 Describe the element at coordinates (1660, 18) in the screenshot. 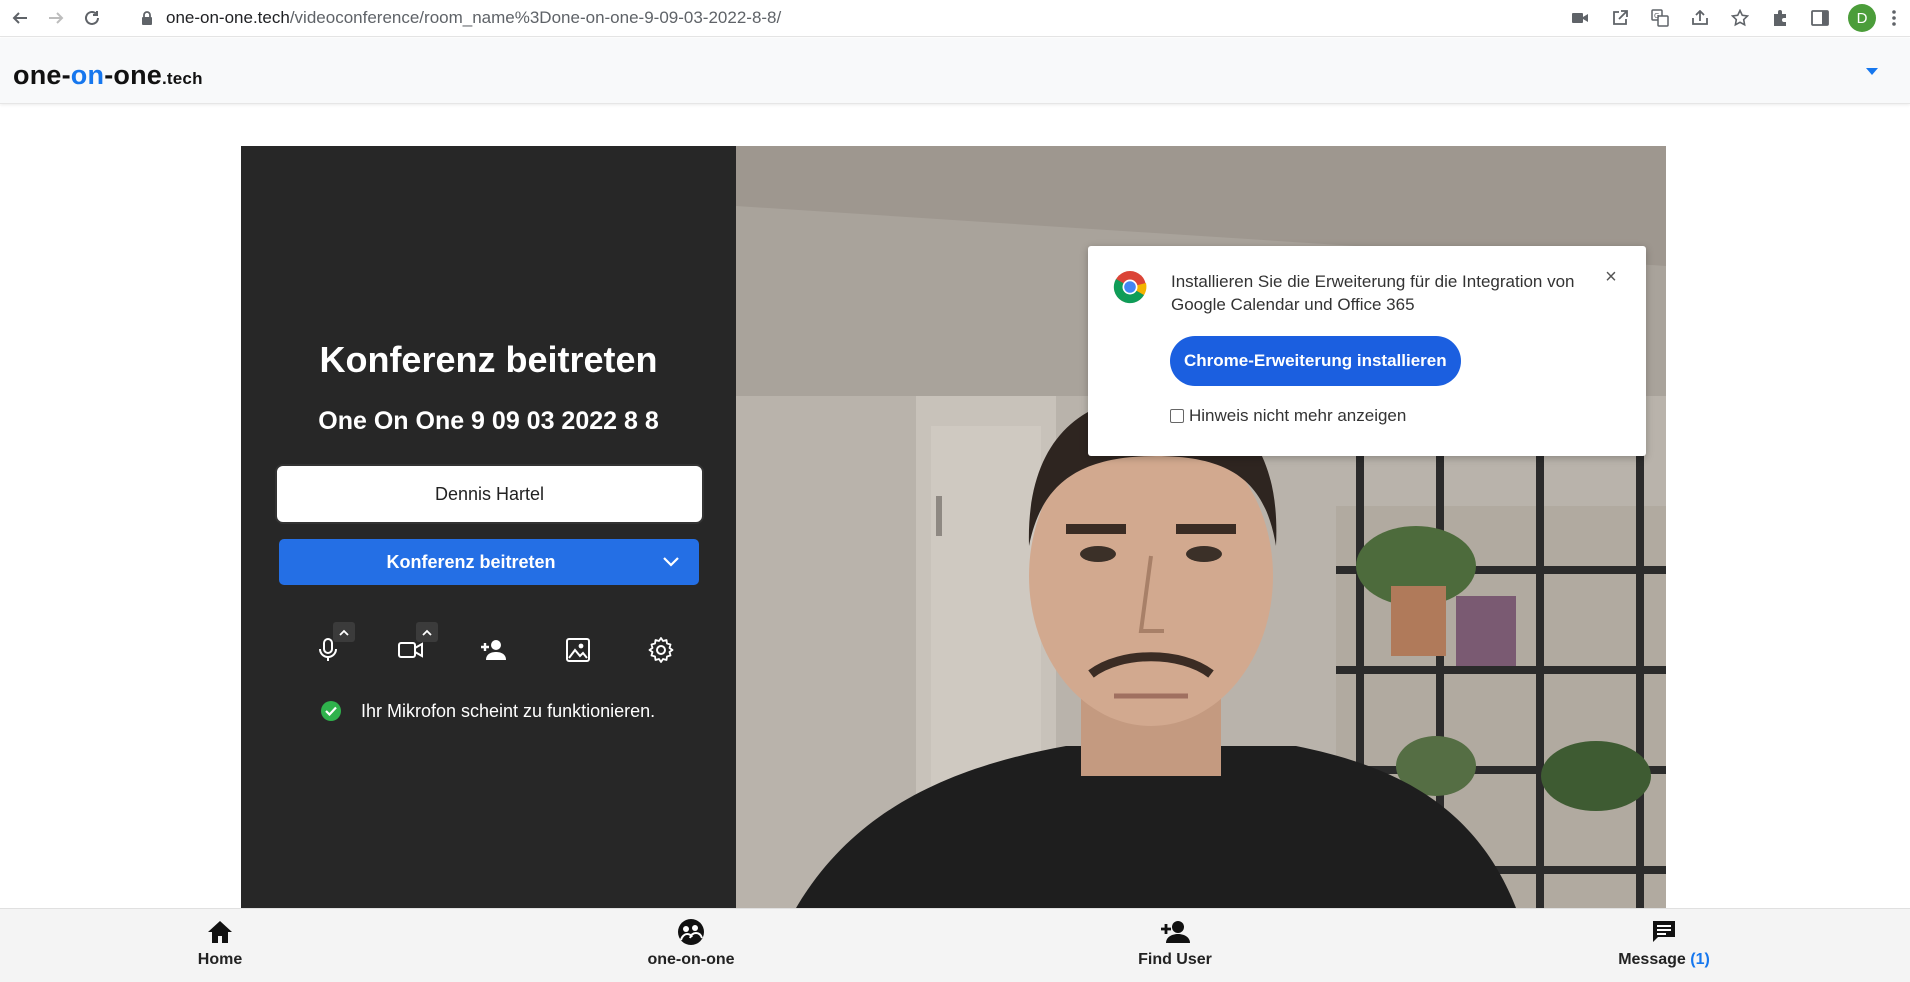

I see `translate-icon: G` at that location.